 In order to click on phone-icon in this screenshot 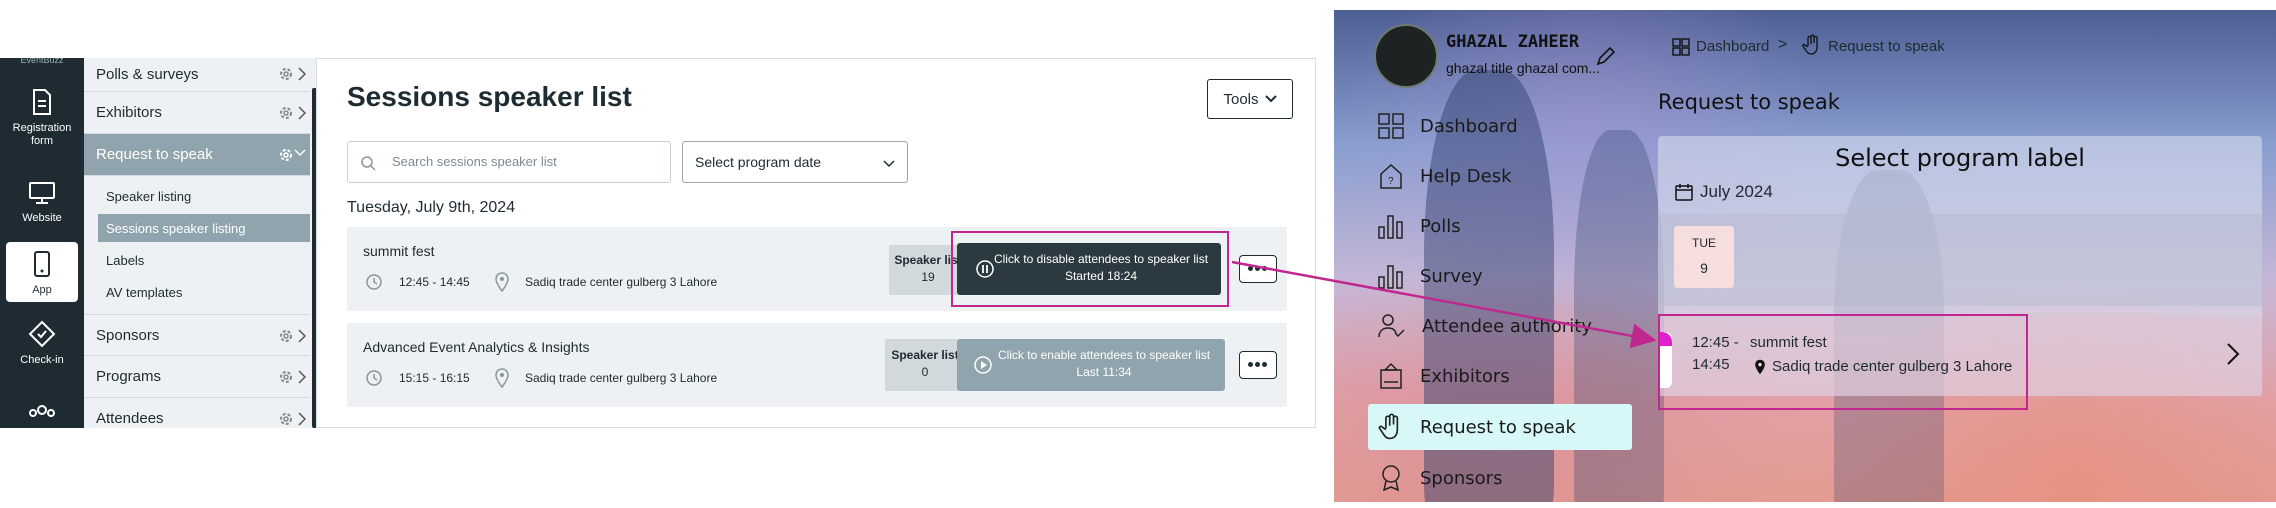, I will do `click(42, 264)`.